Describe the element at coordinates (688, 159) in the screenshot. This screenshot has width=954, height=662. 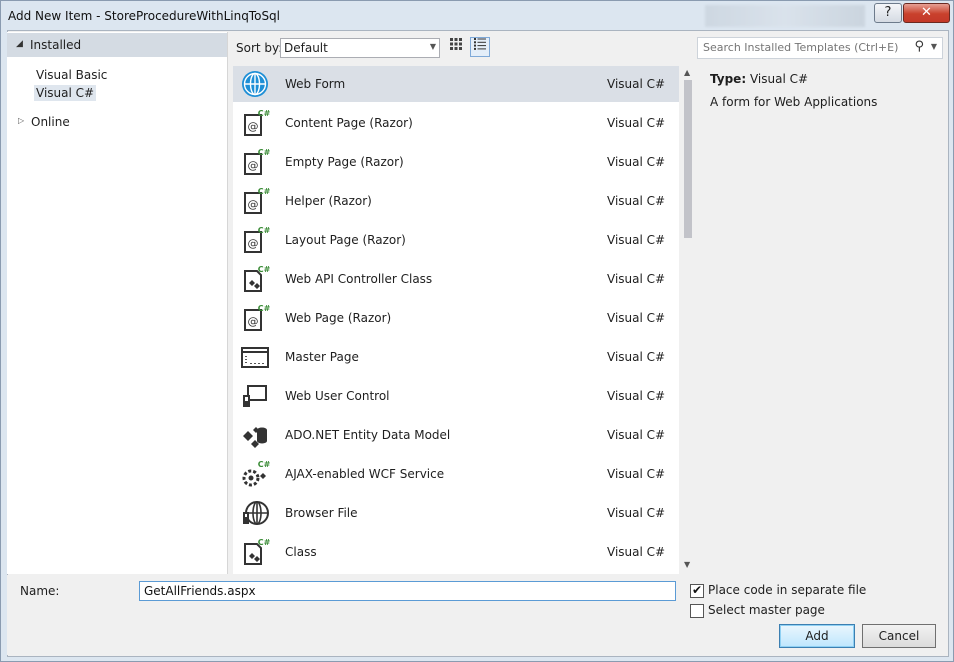
I see `scrollbar-thumb` at that location.